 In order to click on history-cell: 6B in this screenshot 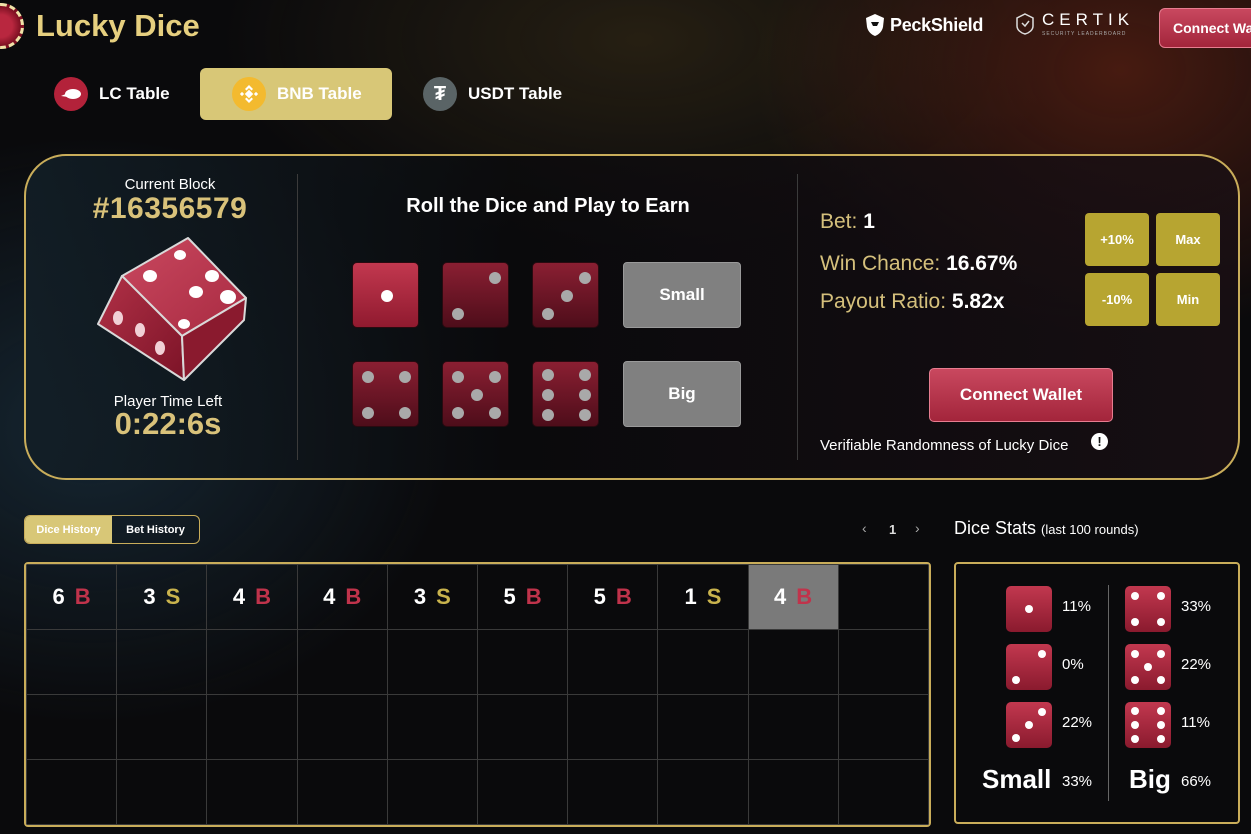, I will do `click(72, 597)`.